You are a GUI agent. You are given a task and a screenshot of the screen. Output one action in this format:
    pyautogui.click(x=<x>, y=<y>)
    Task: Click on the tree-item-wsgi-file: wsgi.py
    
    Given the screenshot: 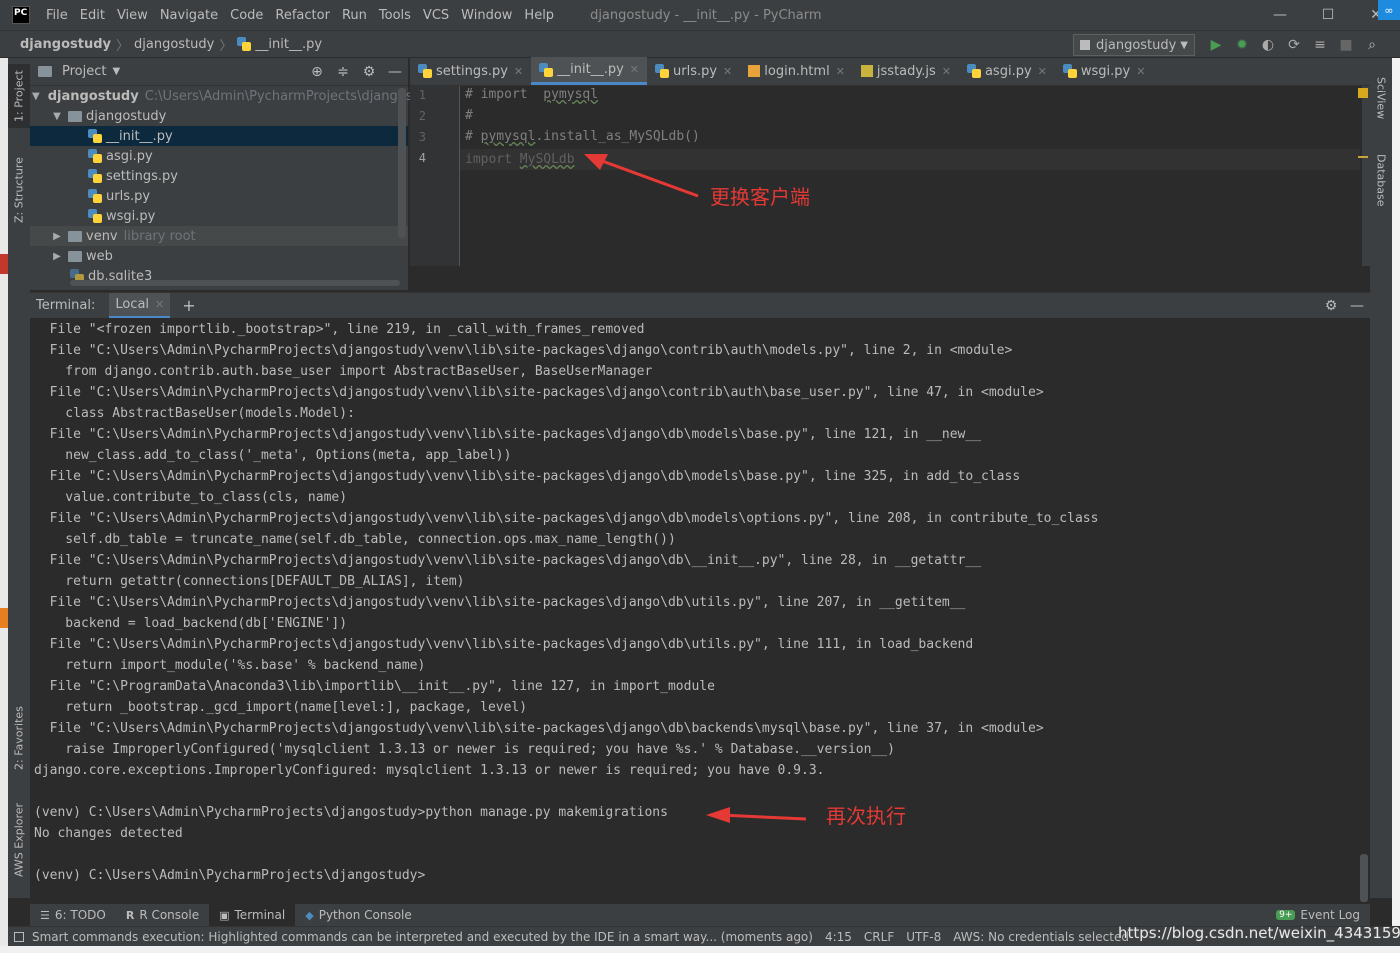 What is the action you would take?
    pyautogui.click(x=219, y=216)
    